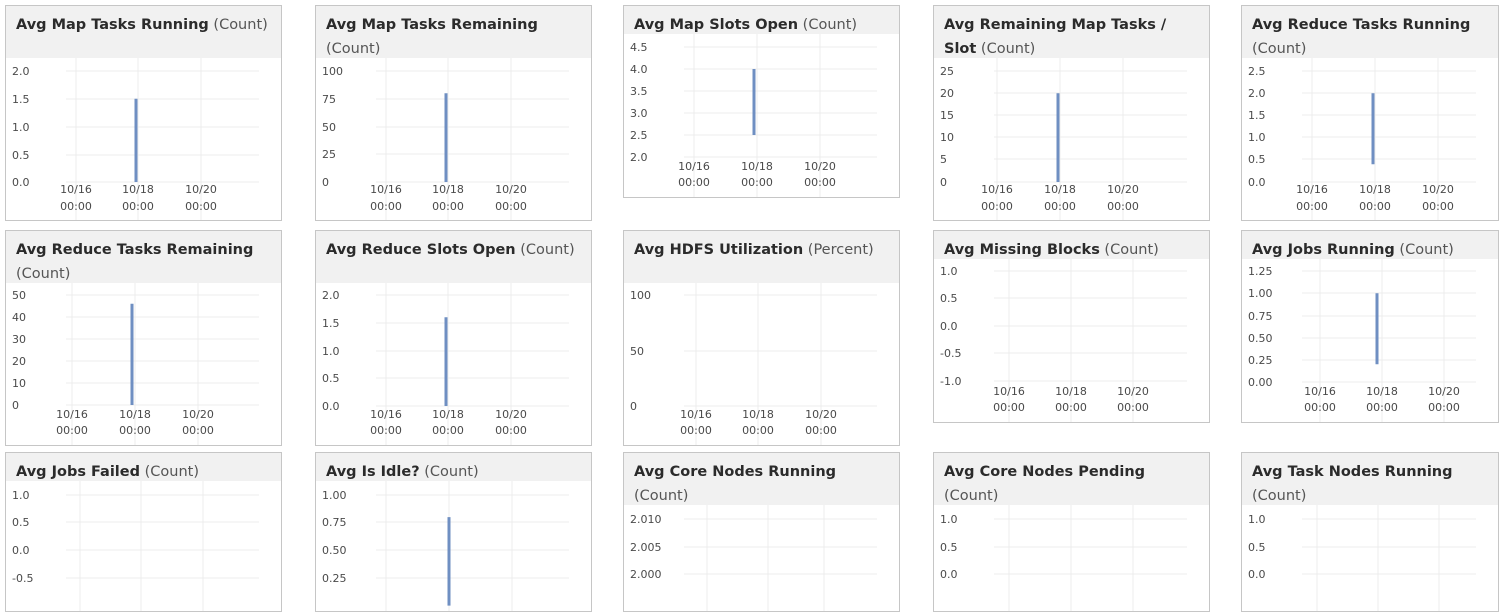  Describe the element at coordinates (1260, 316) in the screenshot. I see `y-tick-label: 0.75` at that location.